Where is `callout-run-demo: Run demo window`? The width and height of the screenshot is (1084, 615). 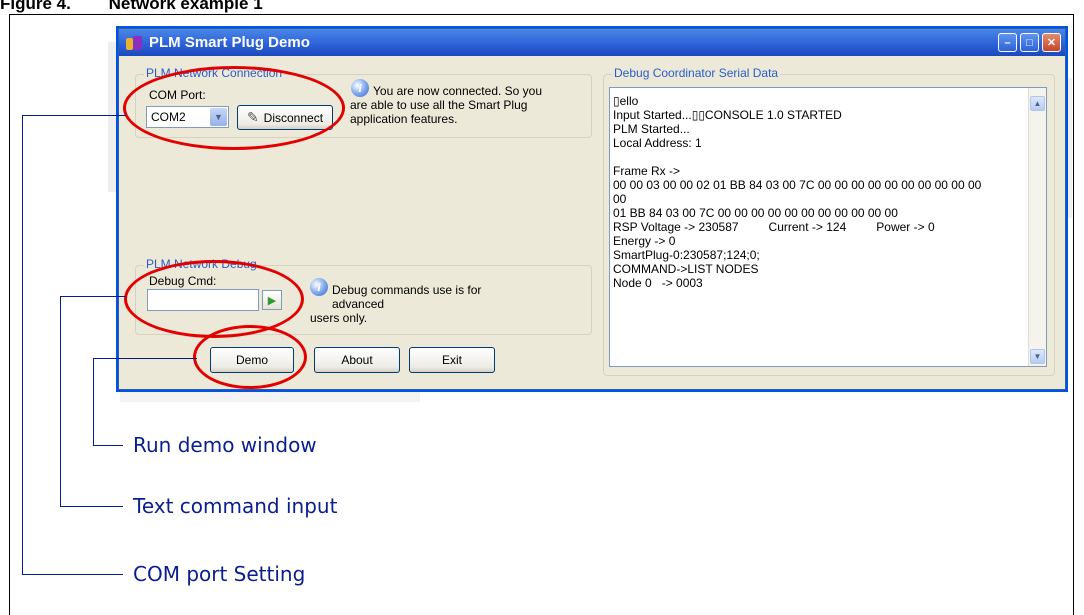 callout-run-demo: Run demo window is located at coordinates (225, 445).